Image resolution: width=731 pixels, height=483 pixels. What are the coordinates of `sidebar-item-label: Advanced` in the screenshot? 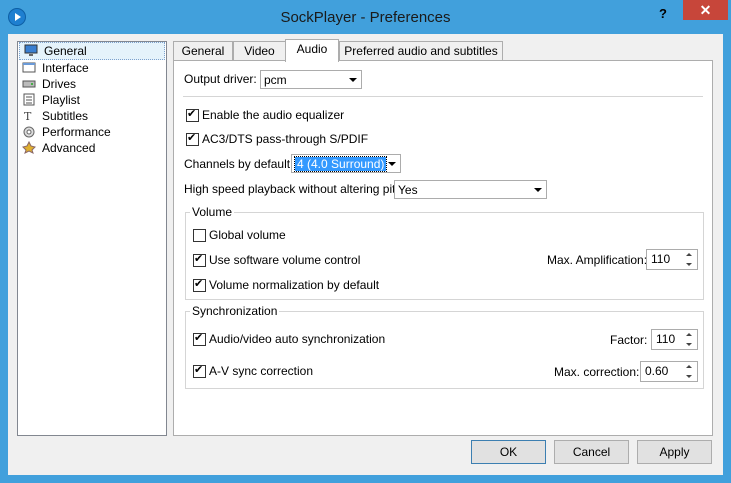 It's located at (69, 148).